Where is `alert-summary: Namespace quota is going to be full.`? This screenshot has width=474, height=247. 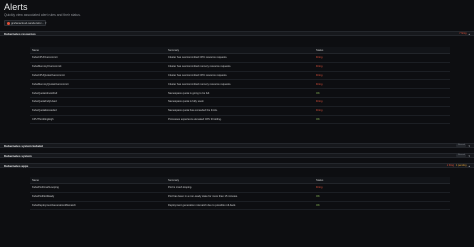
alert-summary: Namespace quota is going to be full. is located at coordinates (240, 93).